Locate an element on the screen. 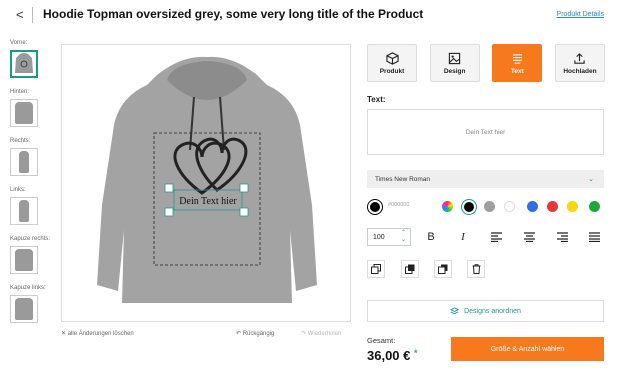 The width and height of the screenshot is (620, 378). redo-button: ↷ Wiederholen is located at coordinates (321, 333).